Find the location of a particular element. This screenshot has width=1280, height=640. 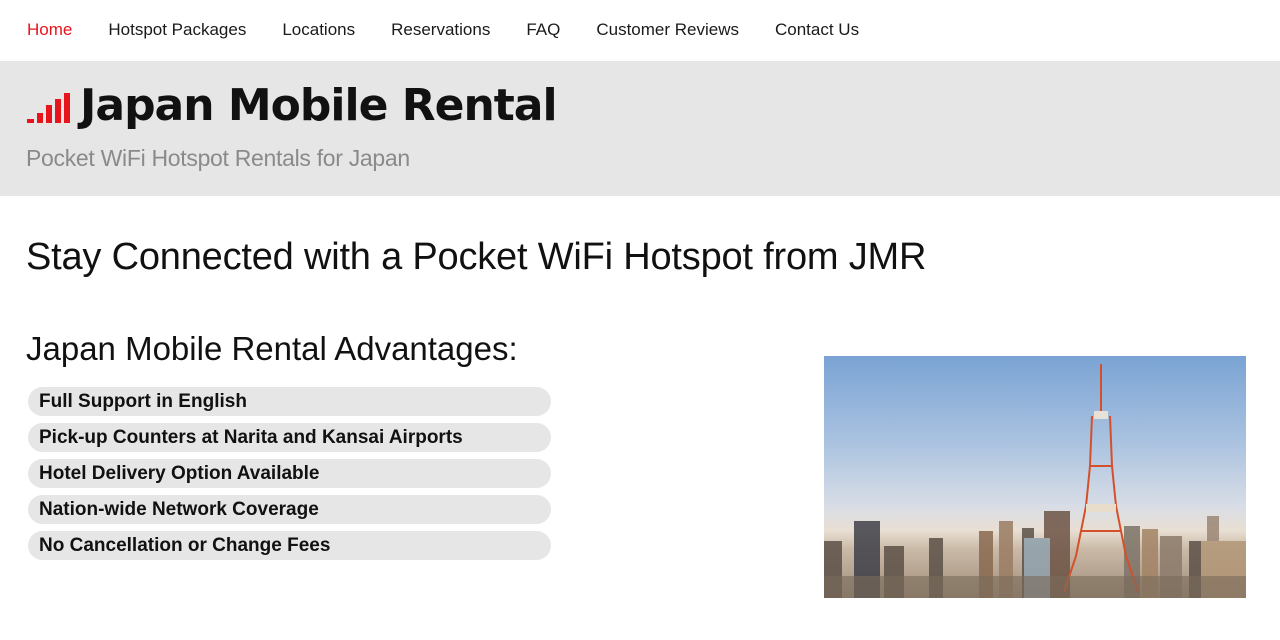

site-logo: Japan Mobile Rental is located at coordinates (292, 105).